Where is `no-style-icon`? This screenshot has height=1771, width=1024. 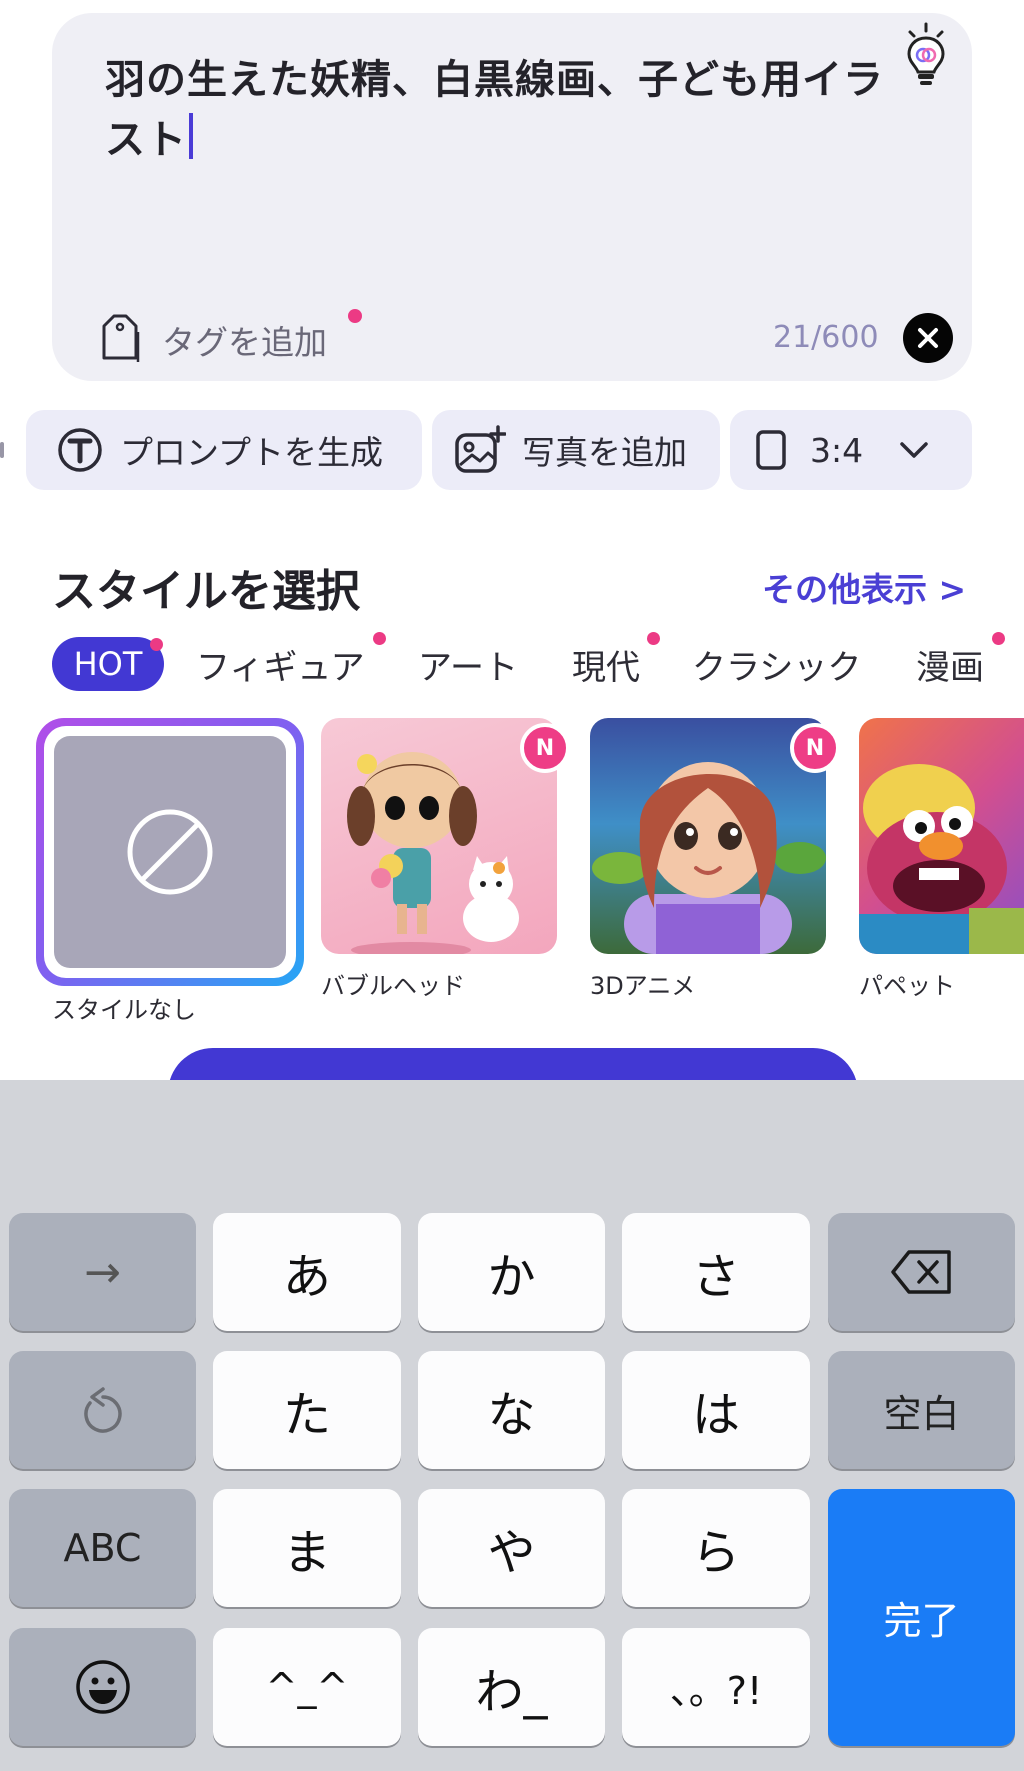
no-style-icon is located at coordinates (170, 852).